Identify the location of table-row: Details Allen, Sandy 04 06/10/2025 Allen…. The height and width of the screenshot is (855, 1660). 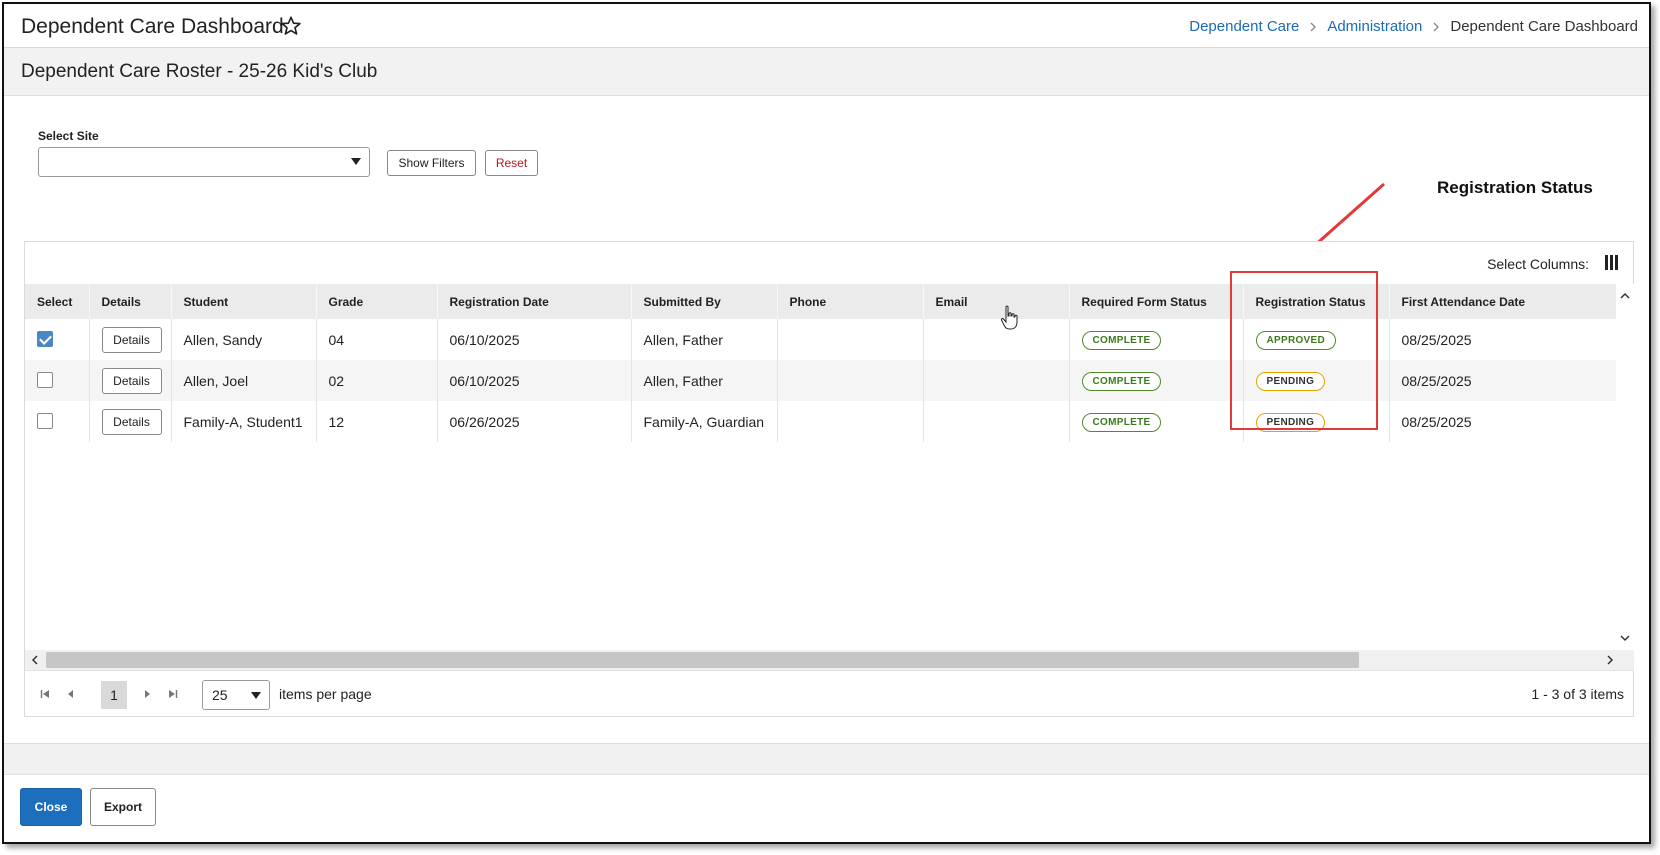
(820, 339).